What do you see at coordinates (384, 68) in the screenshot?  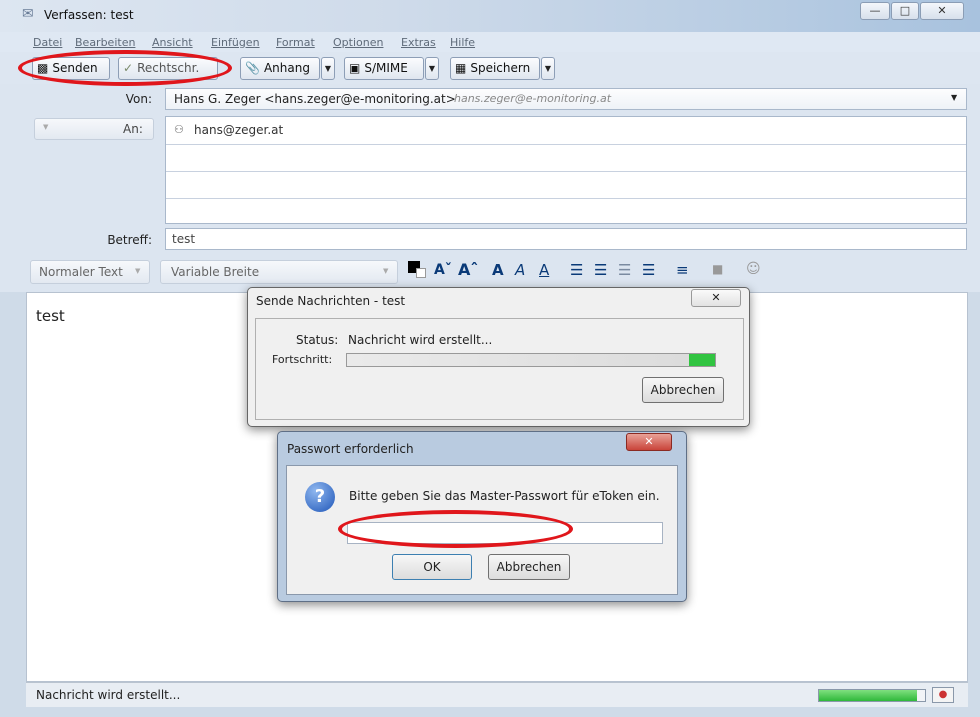 I see `smime-button: ▣ S/MIME` at bounding box center [384, 68].